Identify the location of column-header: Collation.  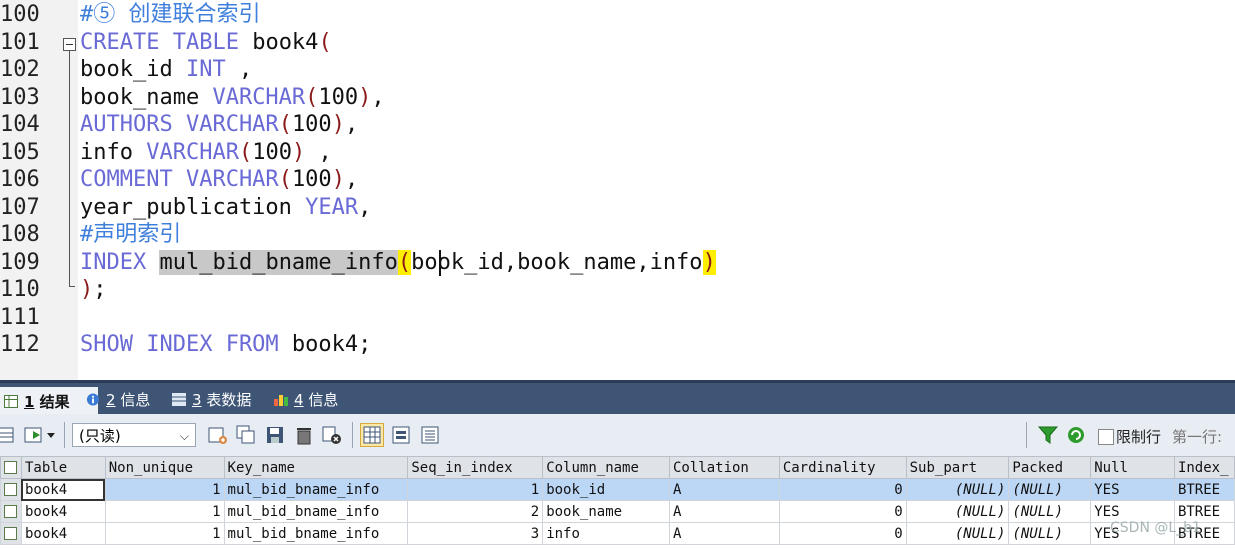
(724, 467).